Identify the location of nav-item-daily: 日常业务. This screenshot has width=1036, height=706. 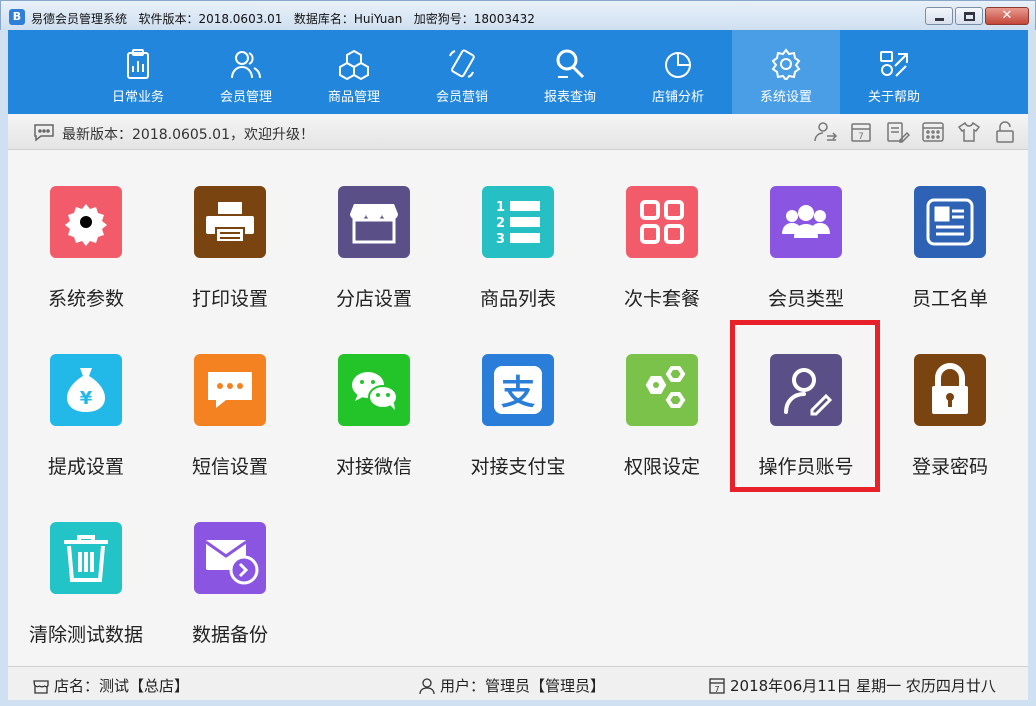
(138, 72).